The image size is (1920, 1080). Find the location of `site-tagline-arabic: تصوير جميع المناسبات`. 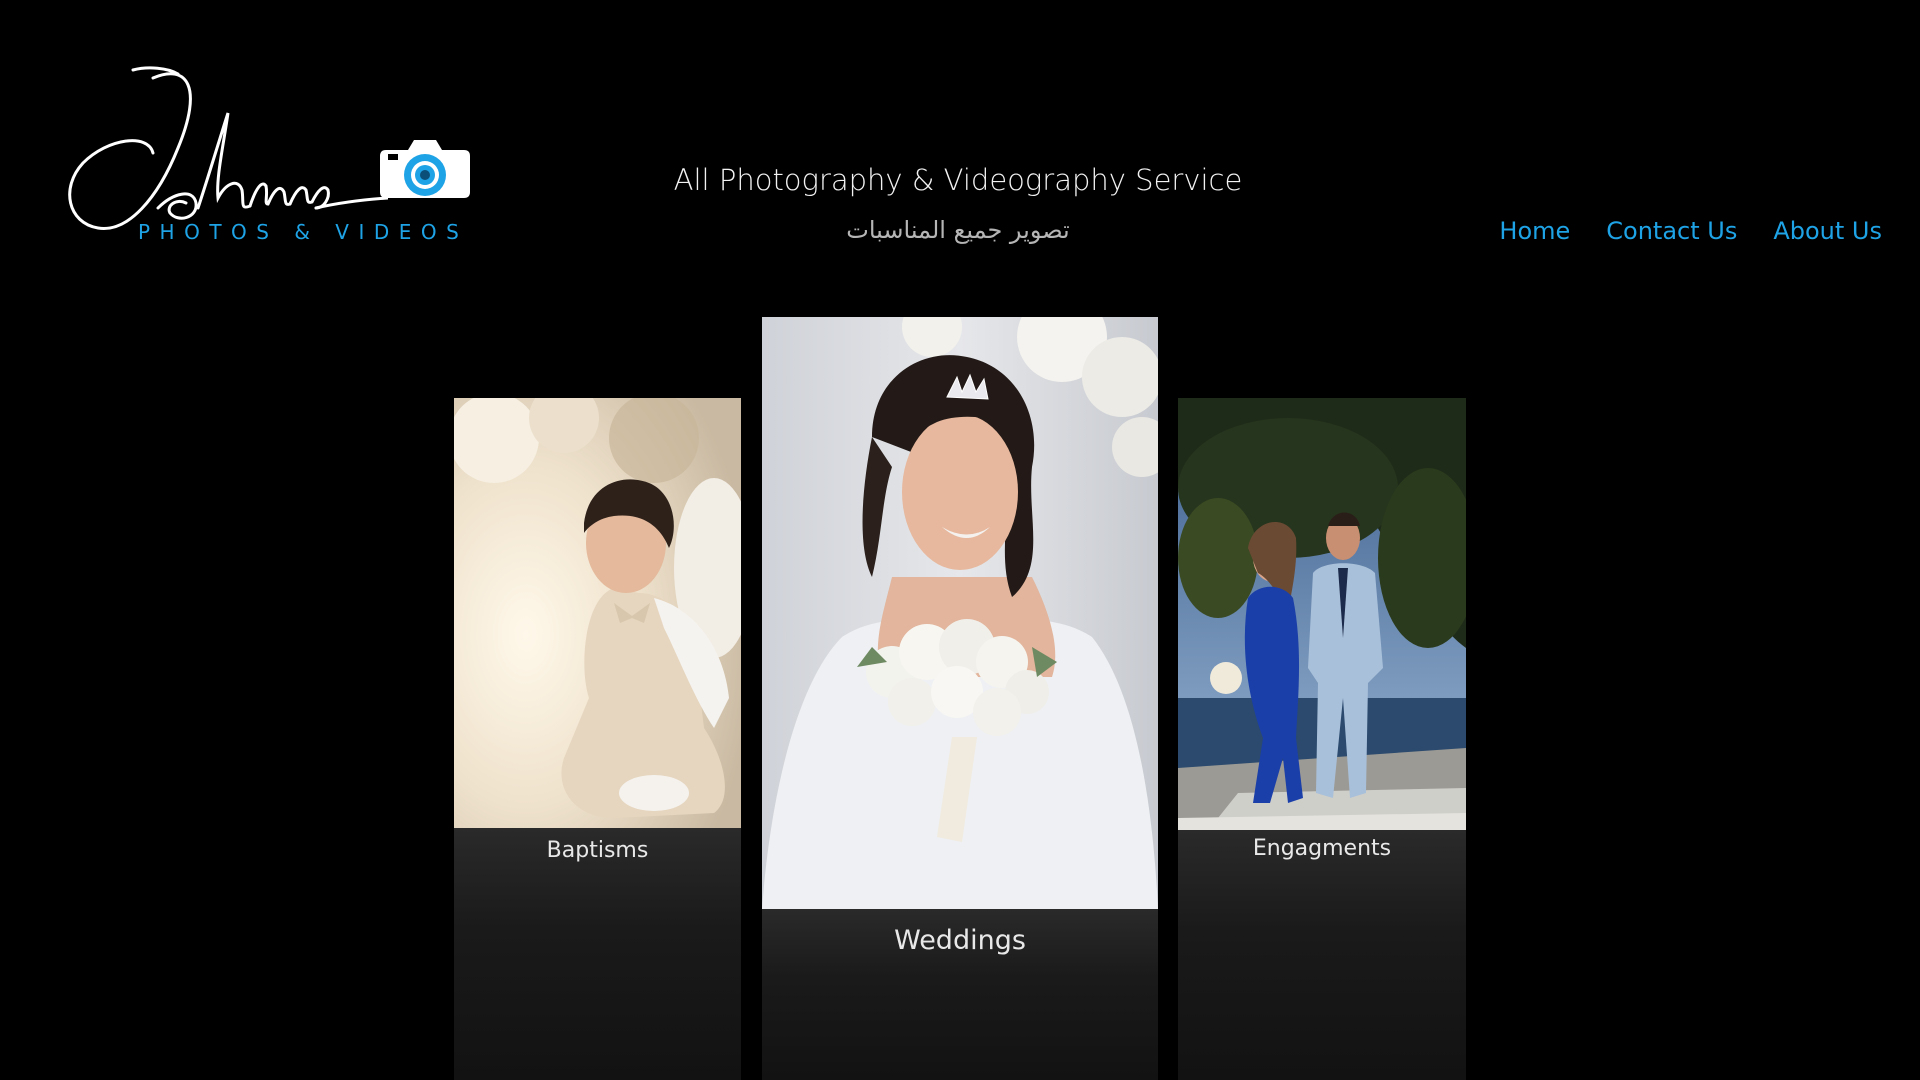

site-tagline-arabic: تصوير جميع المناسبات is located at coordinates (958, 230).